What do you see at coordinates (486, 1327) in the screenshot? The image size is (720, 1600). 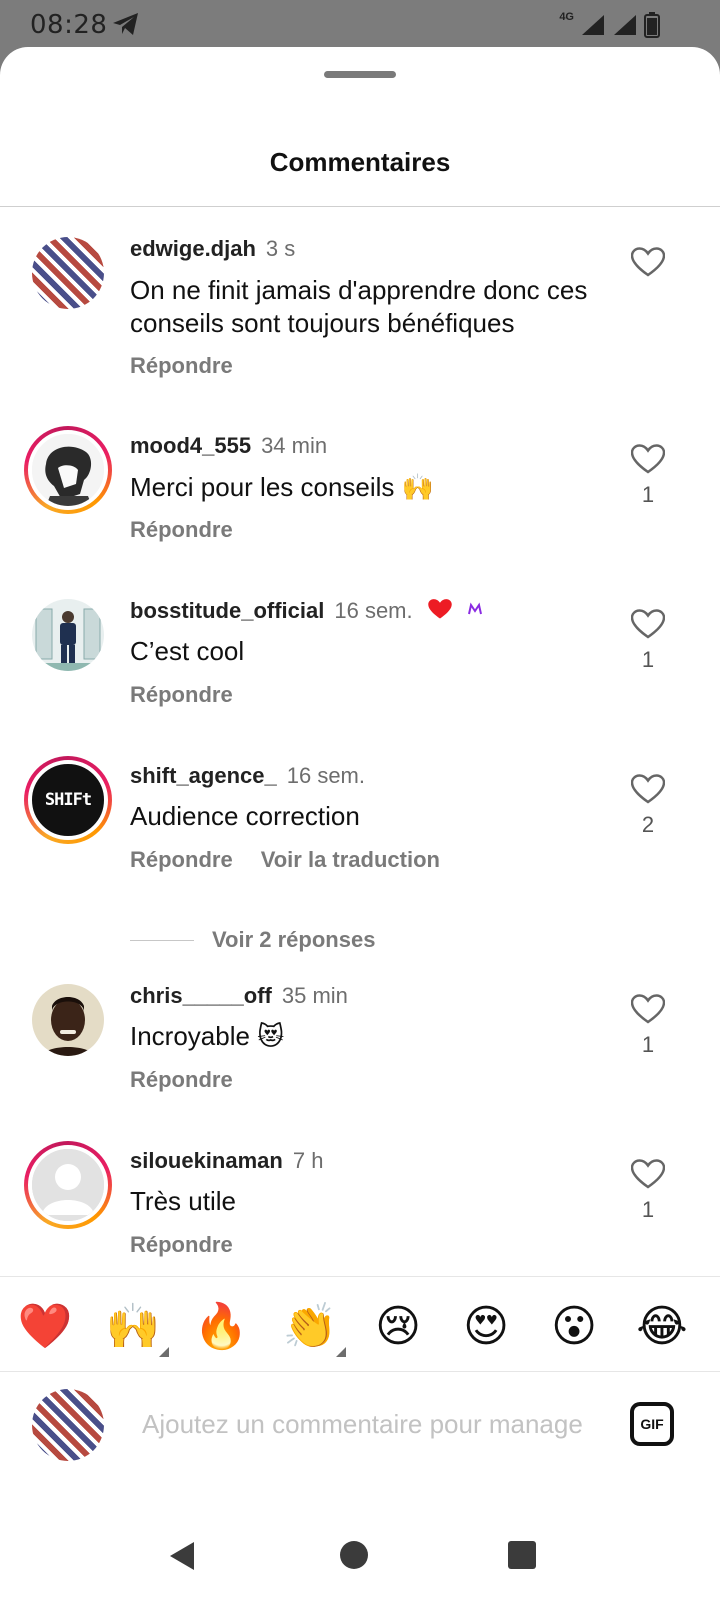 I see `emoji-heart-eyes: 😍` at bounding box center [486, 1327].